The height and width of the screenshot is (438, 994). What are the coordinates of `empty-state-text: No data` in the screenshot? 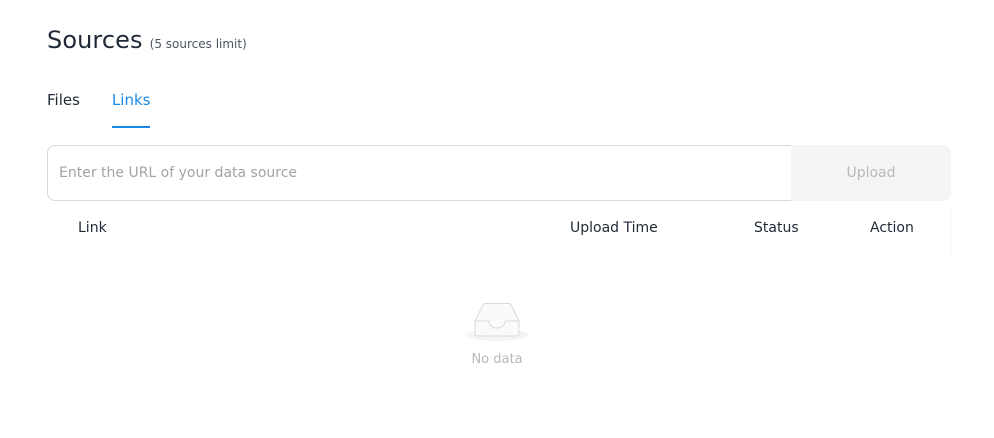 It's located at (497, 359).